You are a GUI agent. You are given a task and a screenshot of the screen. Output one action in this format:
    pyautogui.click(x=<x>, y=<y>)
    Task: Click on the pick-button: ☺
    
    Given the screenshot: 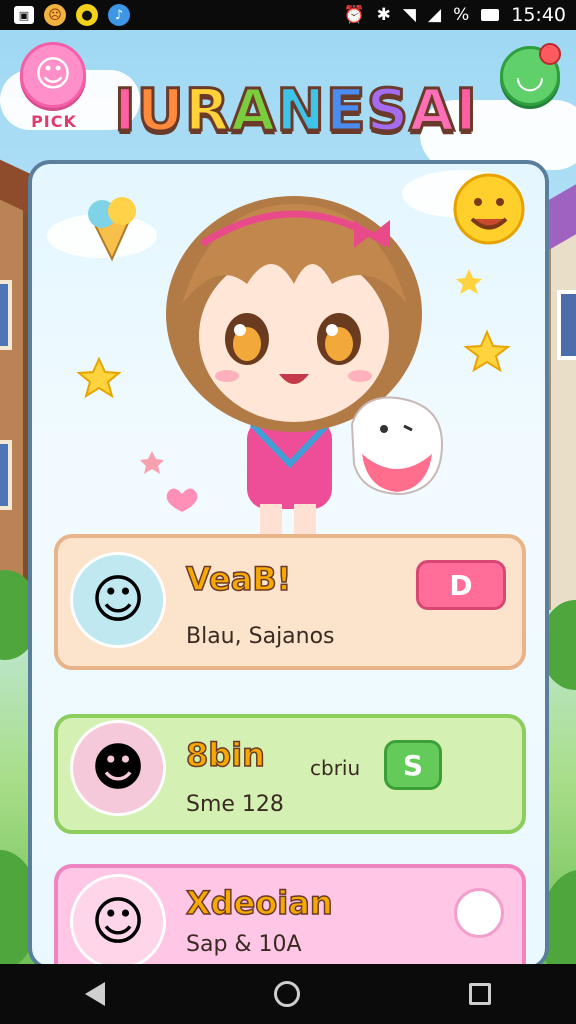 What is the action you would take?
    pyautogui.click(x=53, y=75)
    